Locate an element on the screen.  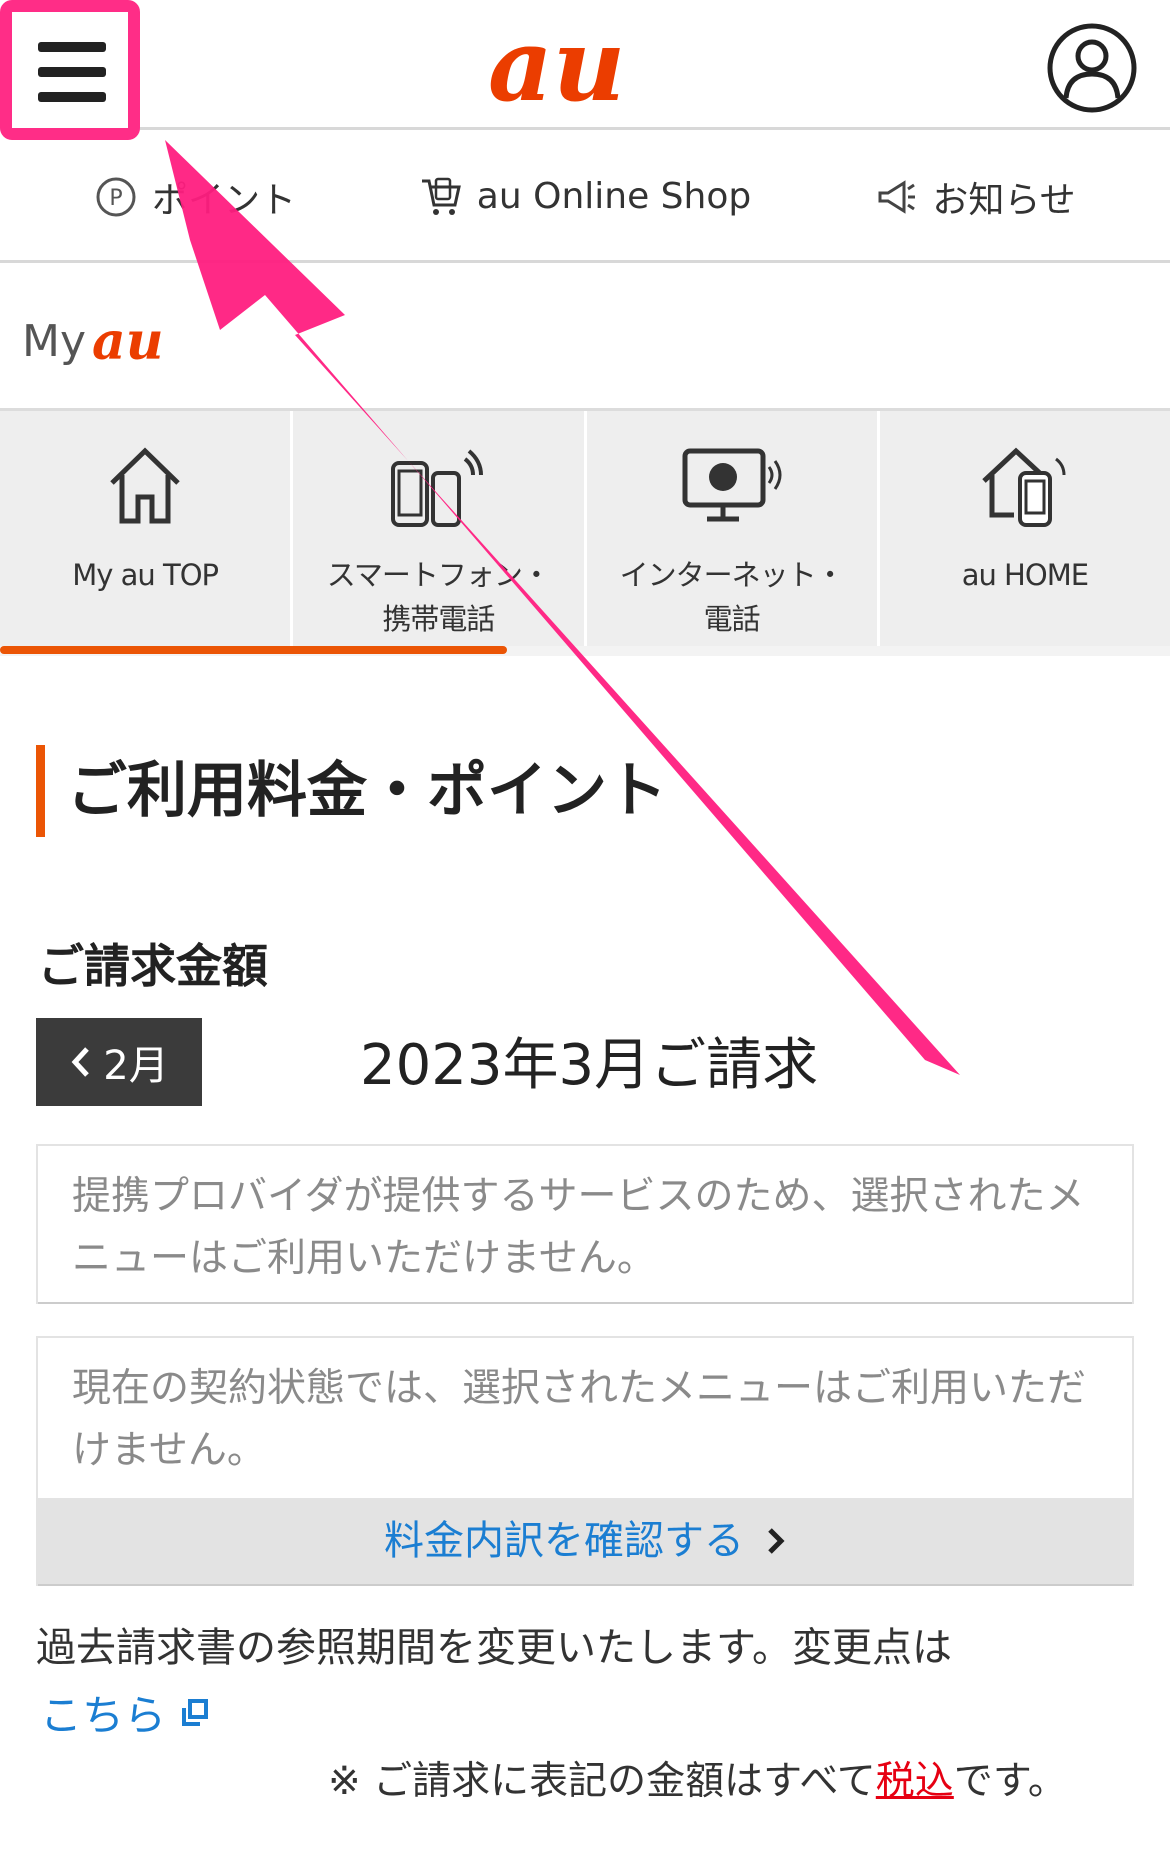
subnav-online-shop: au Online Shop is located at coordinates (585, 197).